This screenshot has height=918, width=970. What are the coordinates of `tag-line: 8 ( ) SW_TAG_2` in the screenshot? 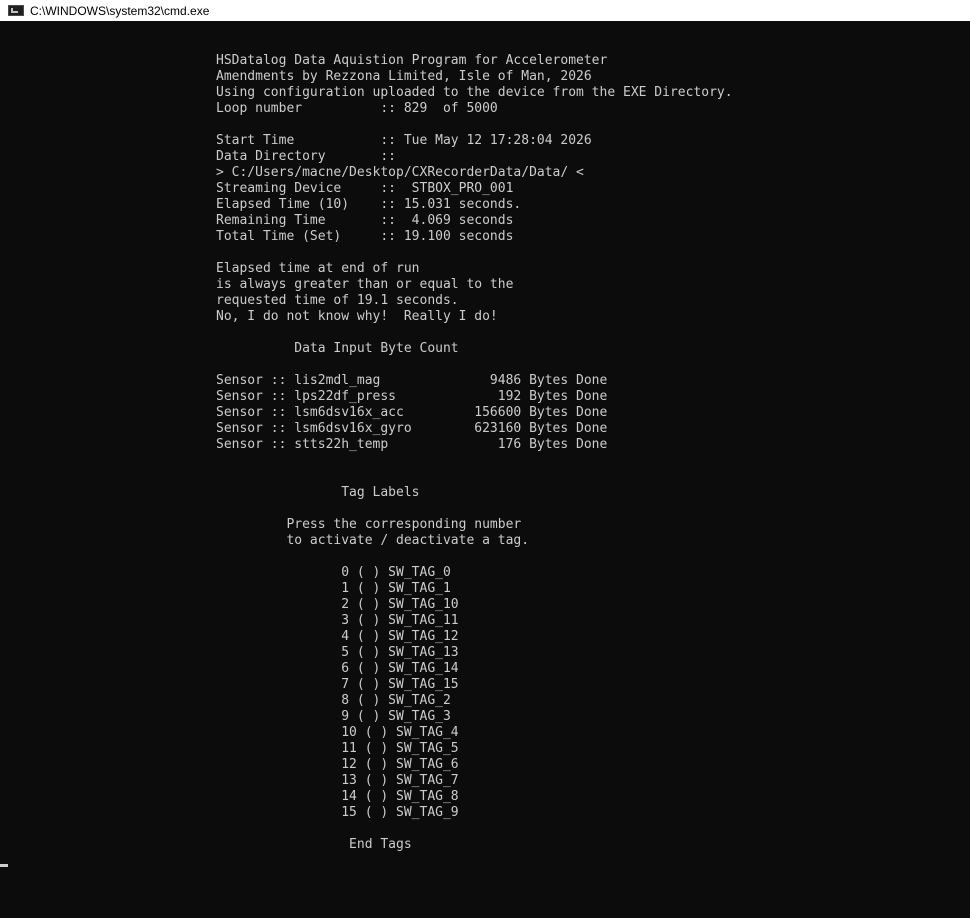 It's located at (333, 700).